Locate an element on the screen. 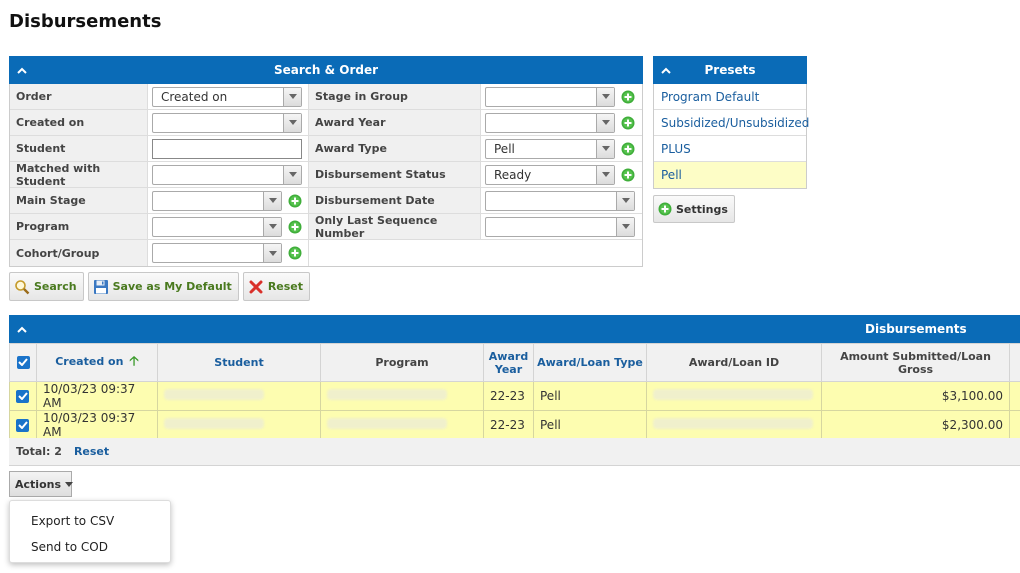 The image size is (1020, 573). column-created-on: Created on 🡡 is located at coordinates (97, 362).